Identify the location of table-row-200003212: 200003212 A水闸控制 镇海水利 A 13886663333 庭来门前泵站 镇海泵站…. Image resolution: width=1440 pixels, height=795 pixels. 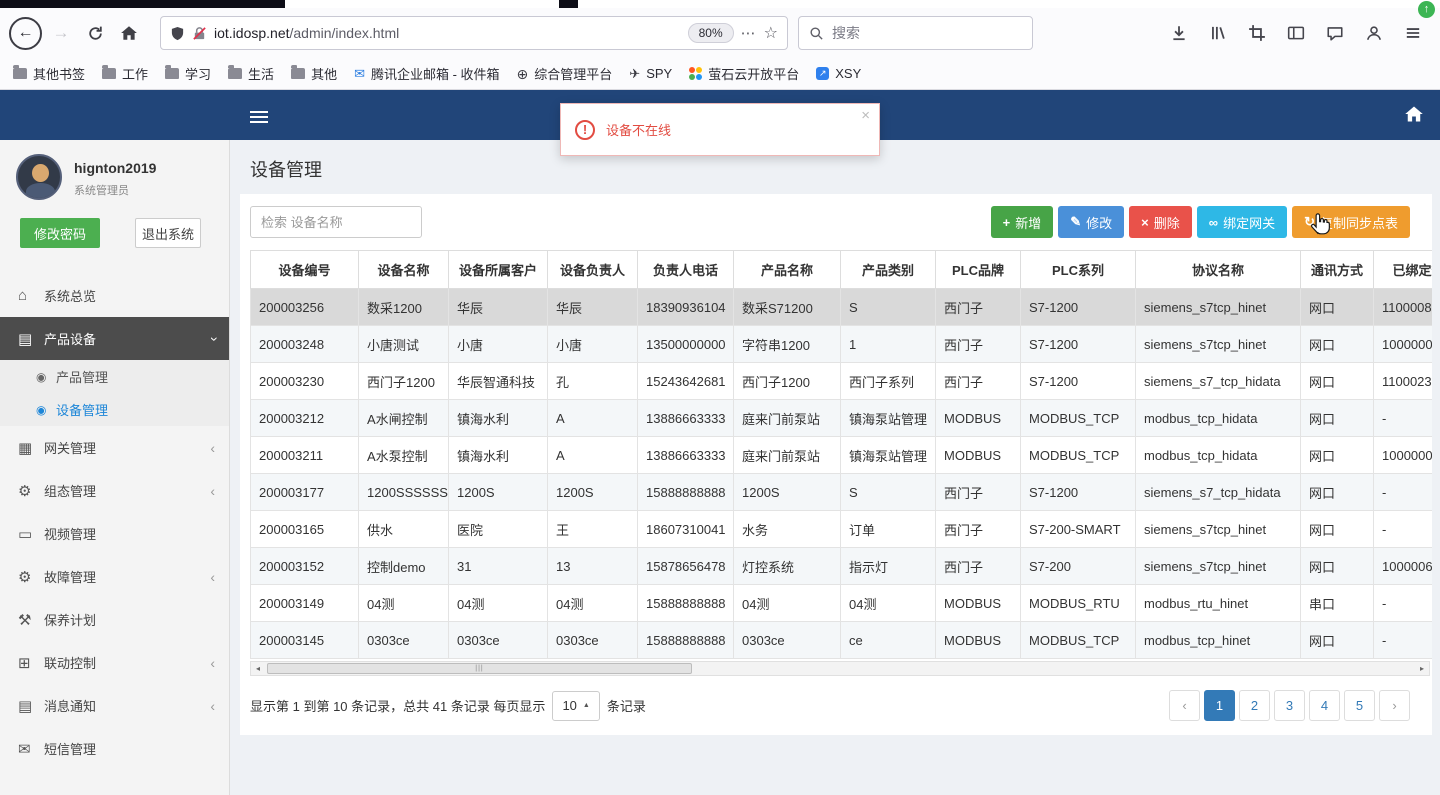
(841, 418).